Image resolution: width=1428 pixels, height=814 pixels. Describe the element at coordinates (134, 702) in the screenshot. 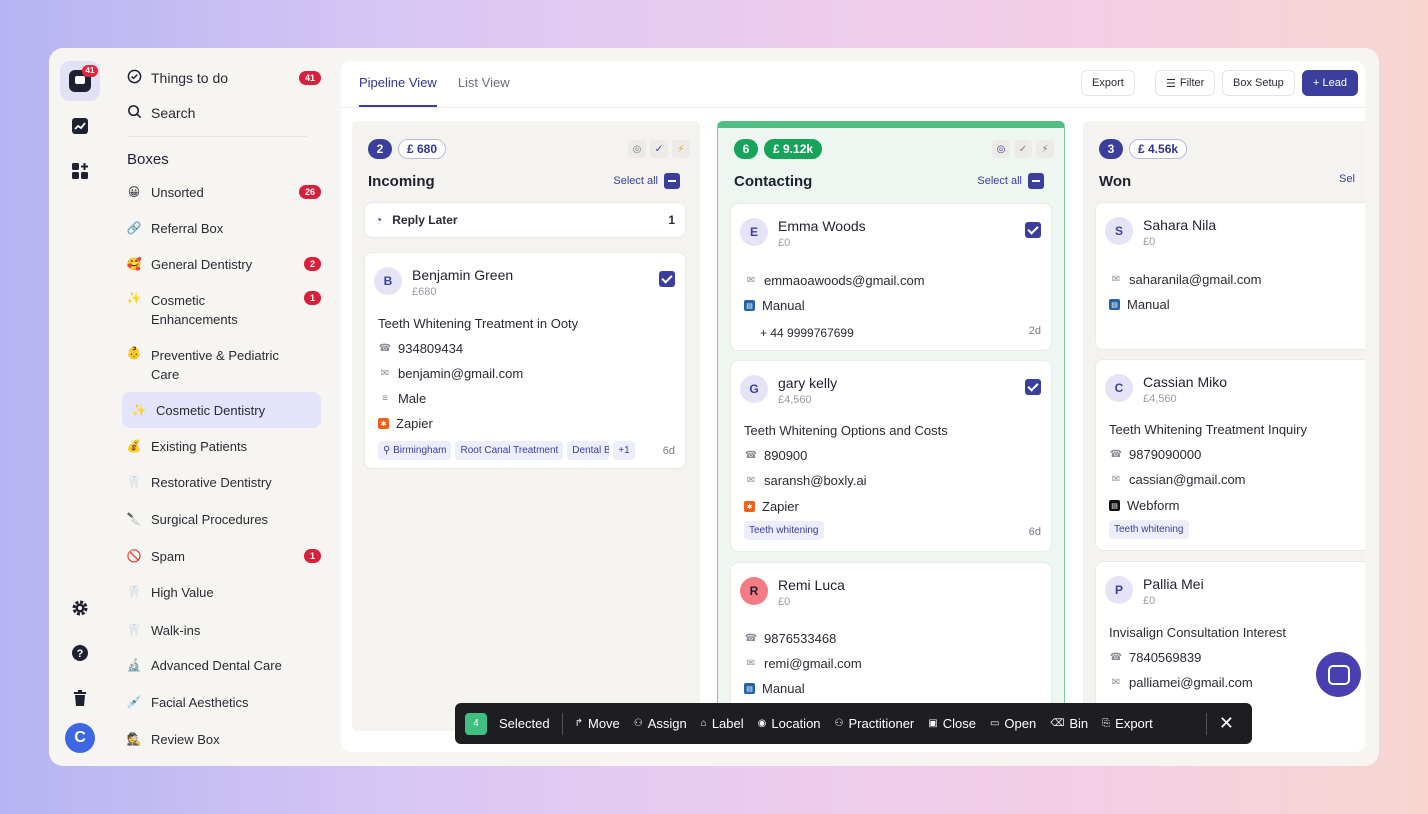

I see `box-emoji-icon: 💉` at that location.